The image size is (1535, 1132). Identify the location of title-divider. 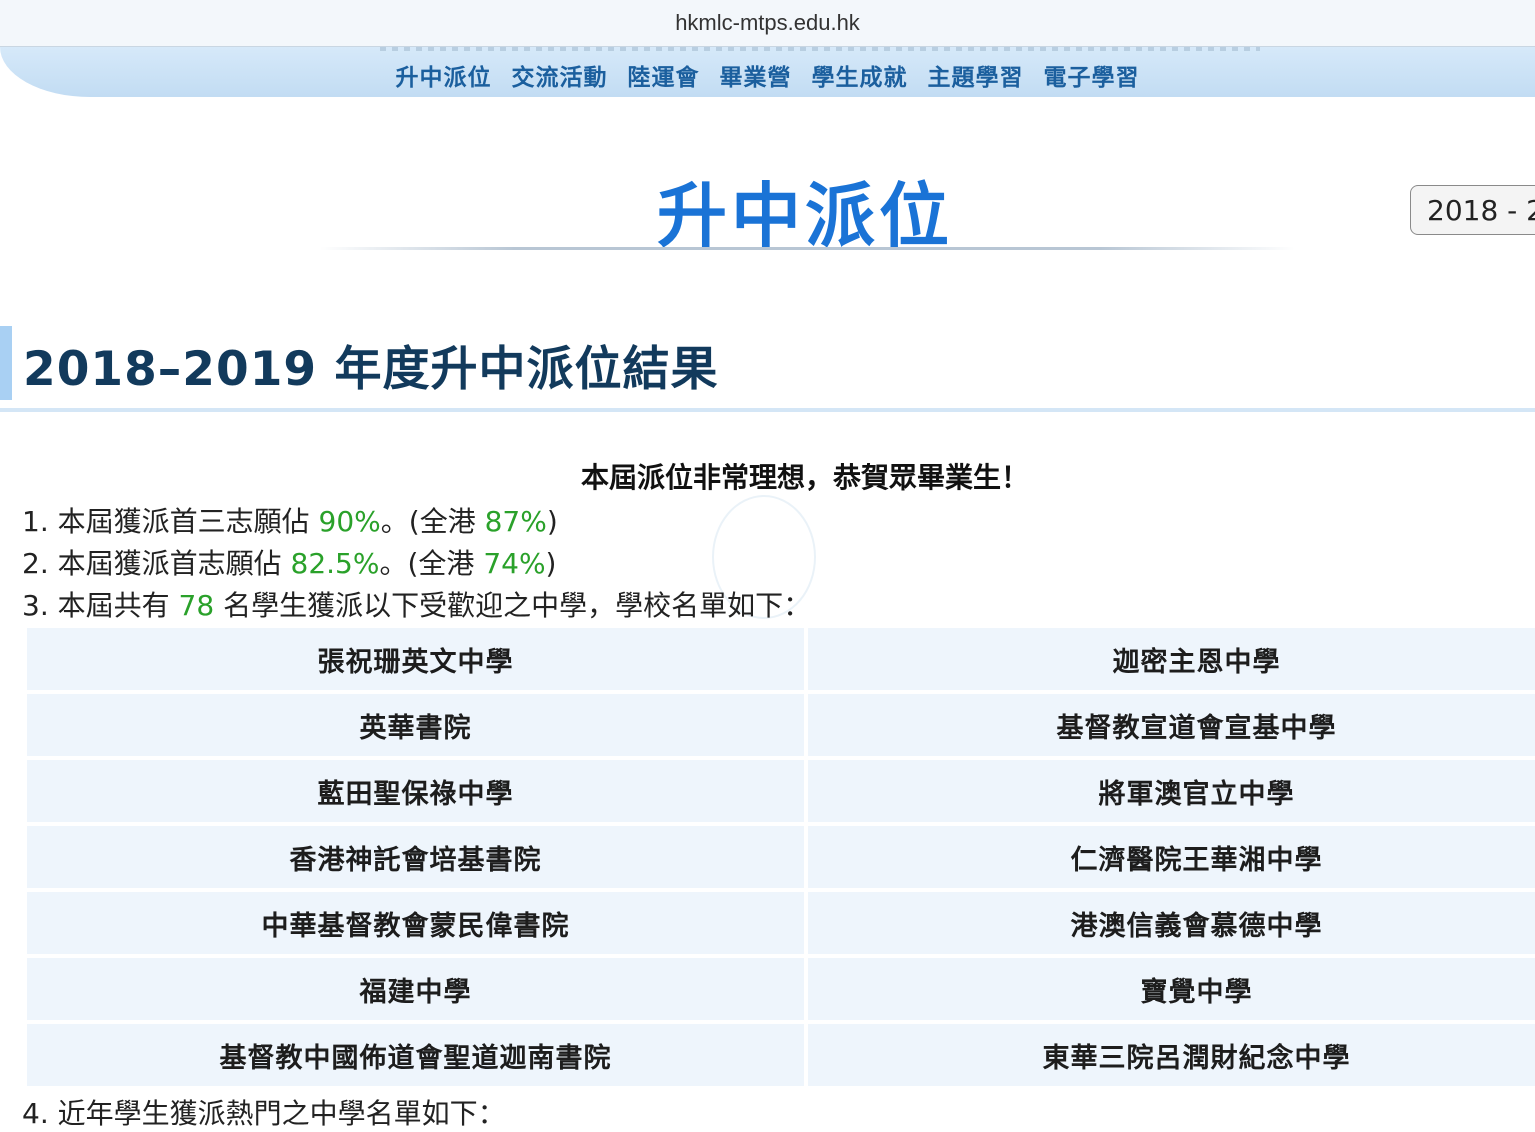
(807, 248).